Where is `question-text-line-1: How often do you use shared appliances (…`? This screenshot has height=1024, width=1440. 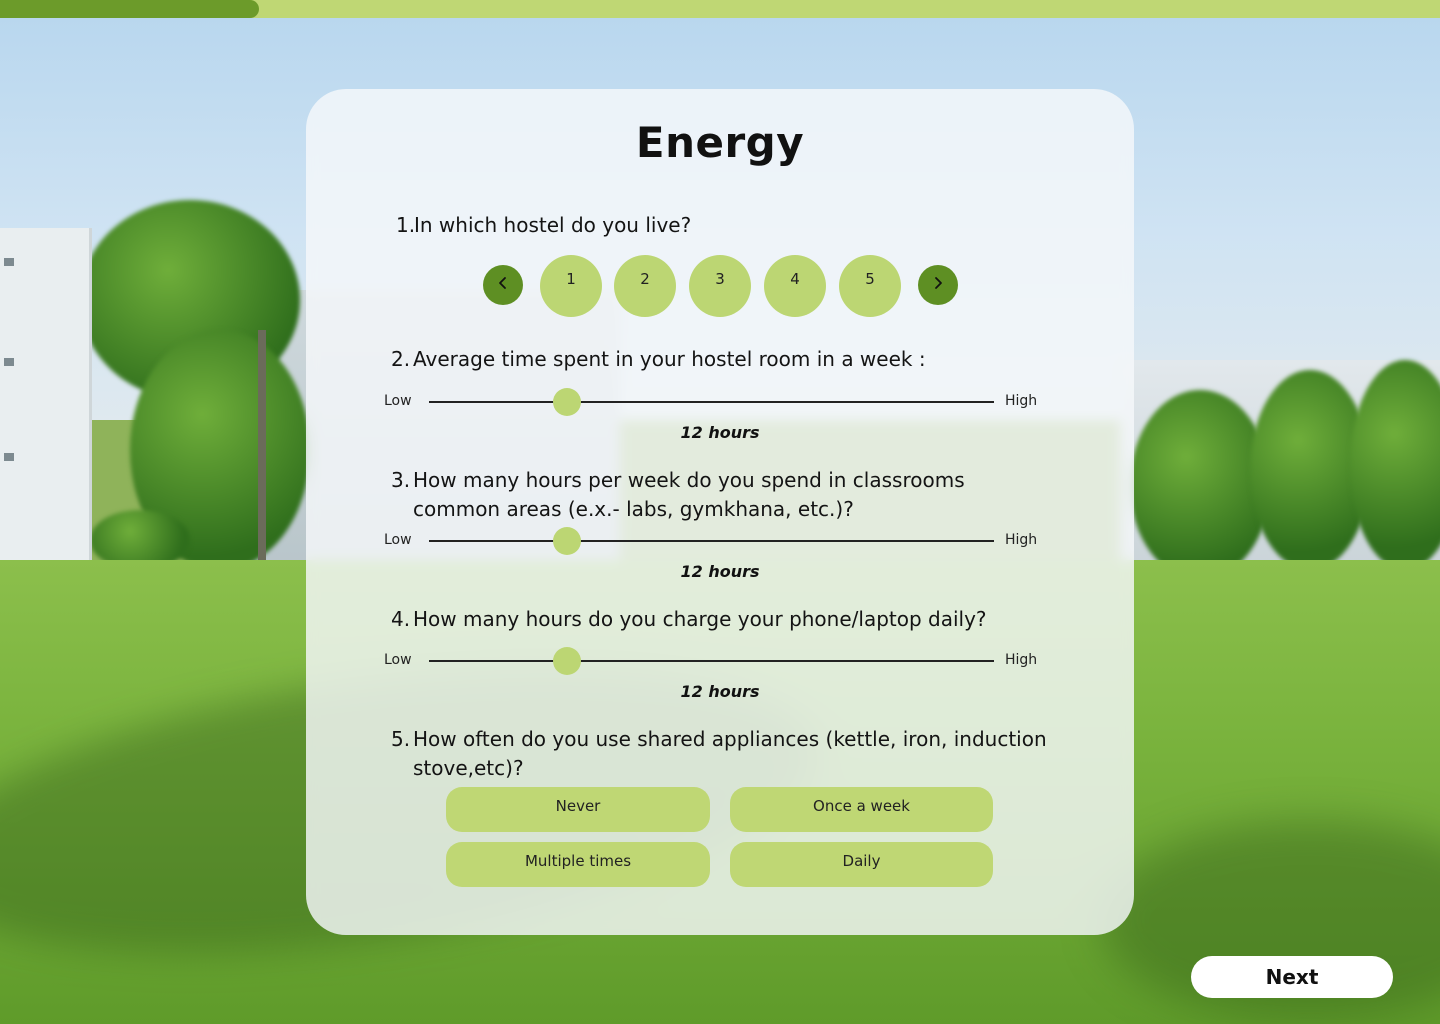
question-text-line-1: How often do you use shared appliances (… is located at coordinates (730, 739).